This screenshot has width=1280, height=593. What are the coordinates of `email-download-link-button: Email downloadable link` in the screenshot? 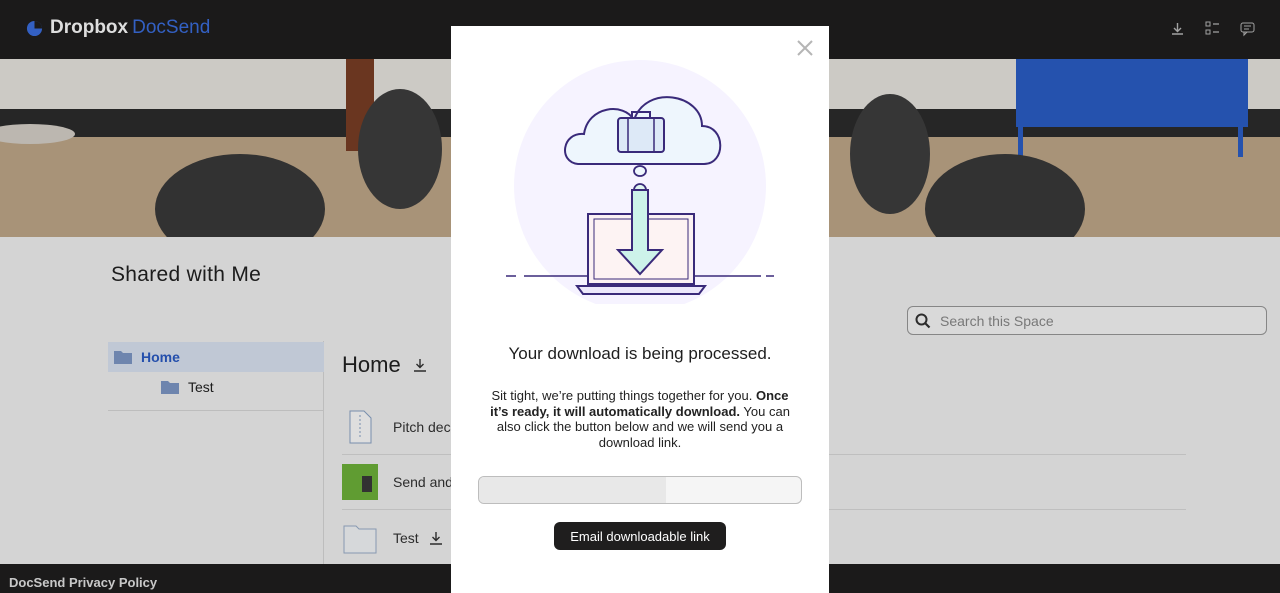 It's located at (640, 536).